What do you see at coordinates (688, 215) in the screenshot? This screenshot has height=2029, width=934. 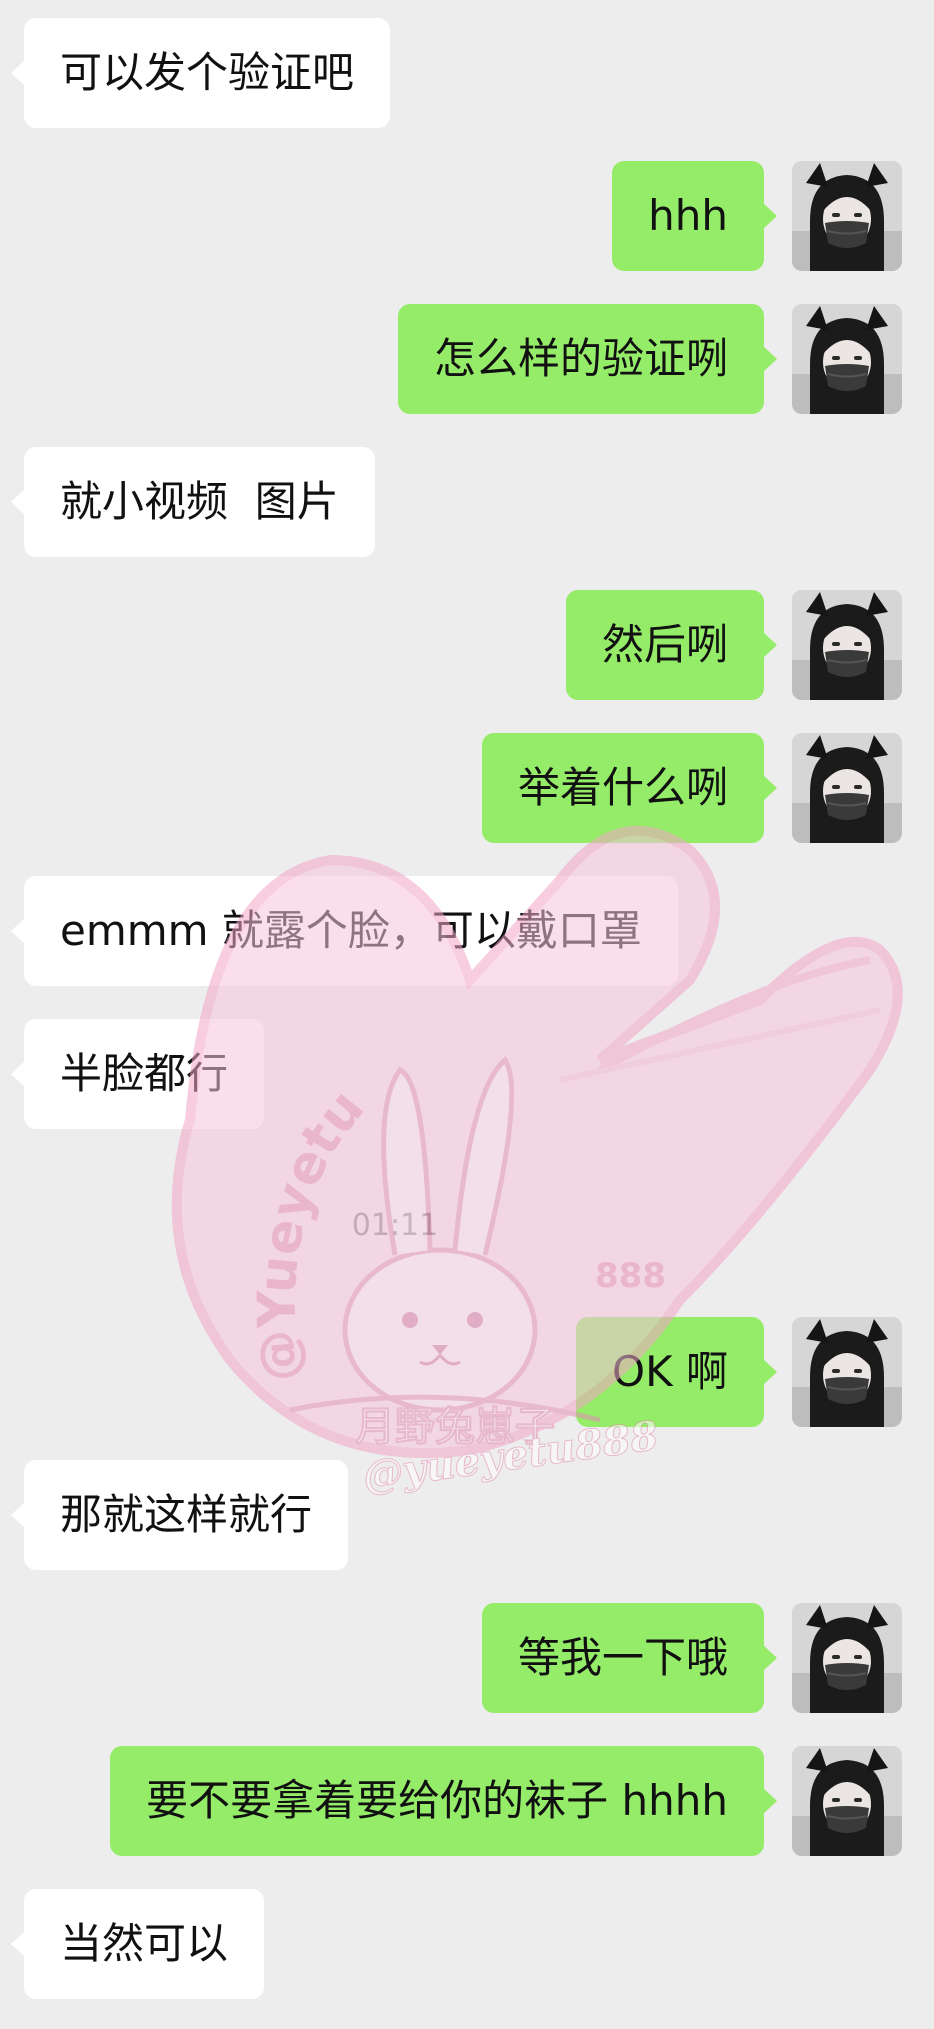 I see `message-text: hhh` at bounding box center [688, 215].